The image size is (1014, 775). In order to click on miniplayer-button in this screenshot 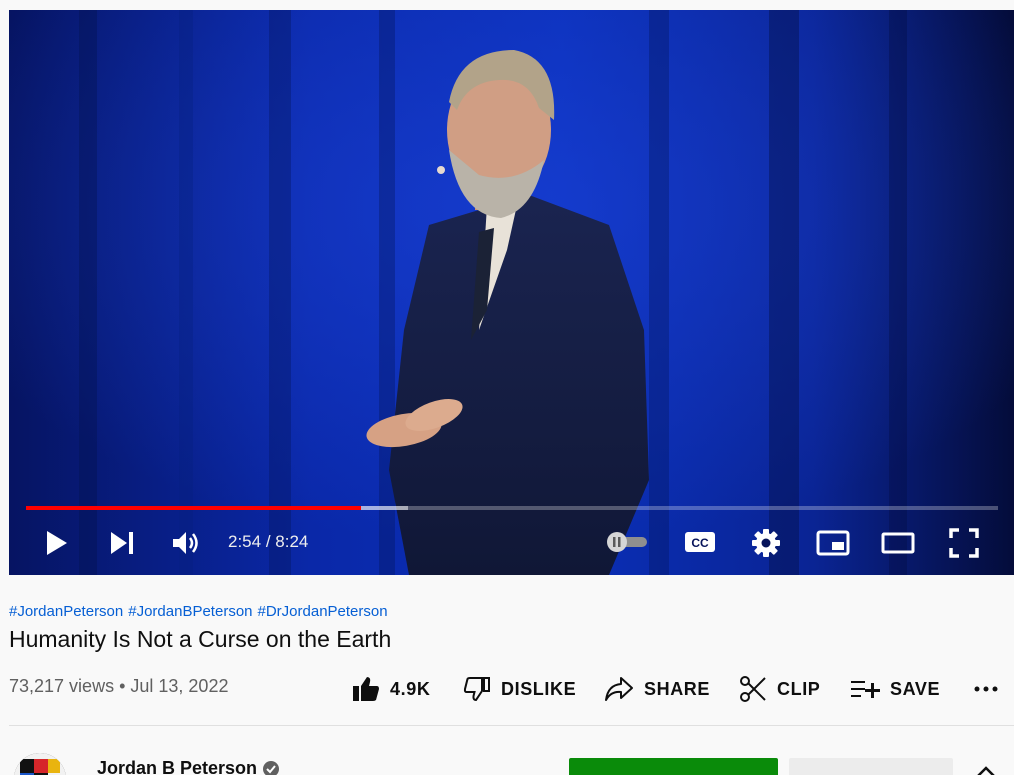, I will do `click(833, 543)`.